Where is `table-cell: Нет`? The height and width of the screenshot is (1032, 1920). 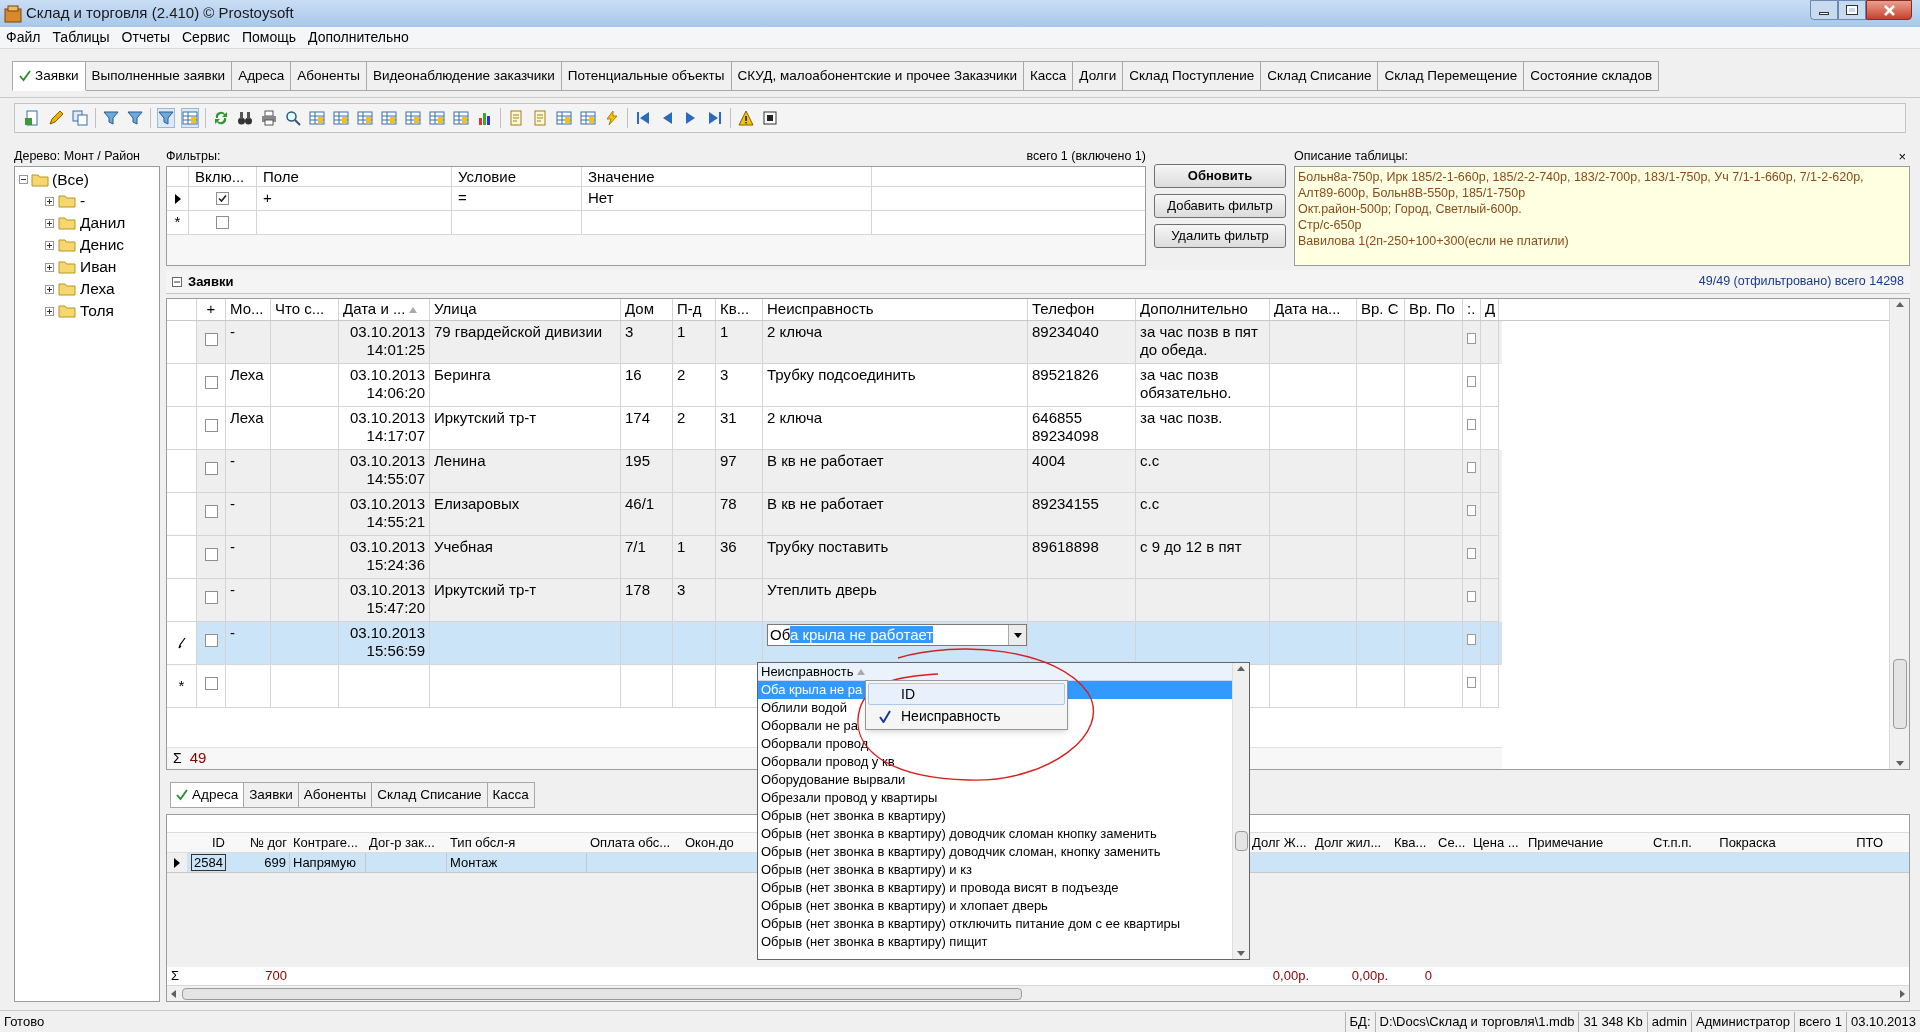 table-cell: Нет is located at coordinates (601, 197).